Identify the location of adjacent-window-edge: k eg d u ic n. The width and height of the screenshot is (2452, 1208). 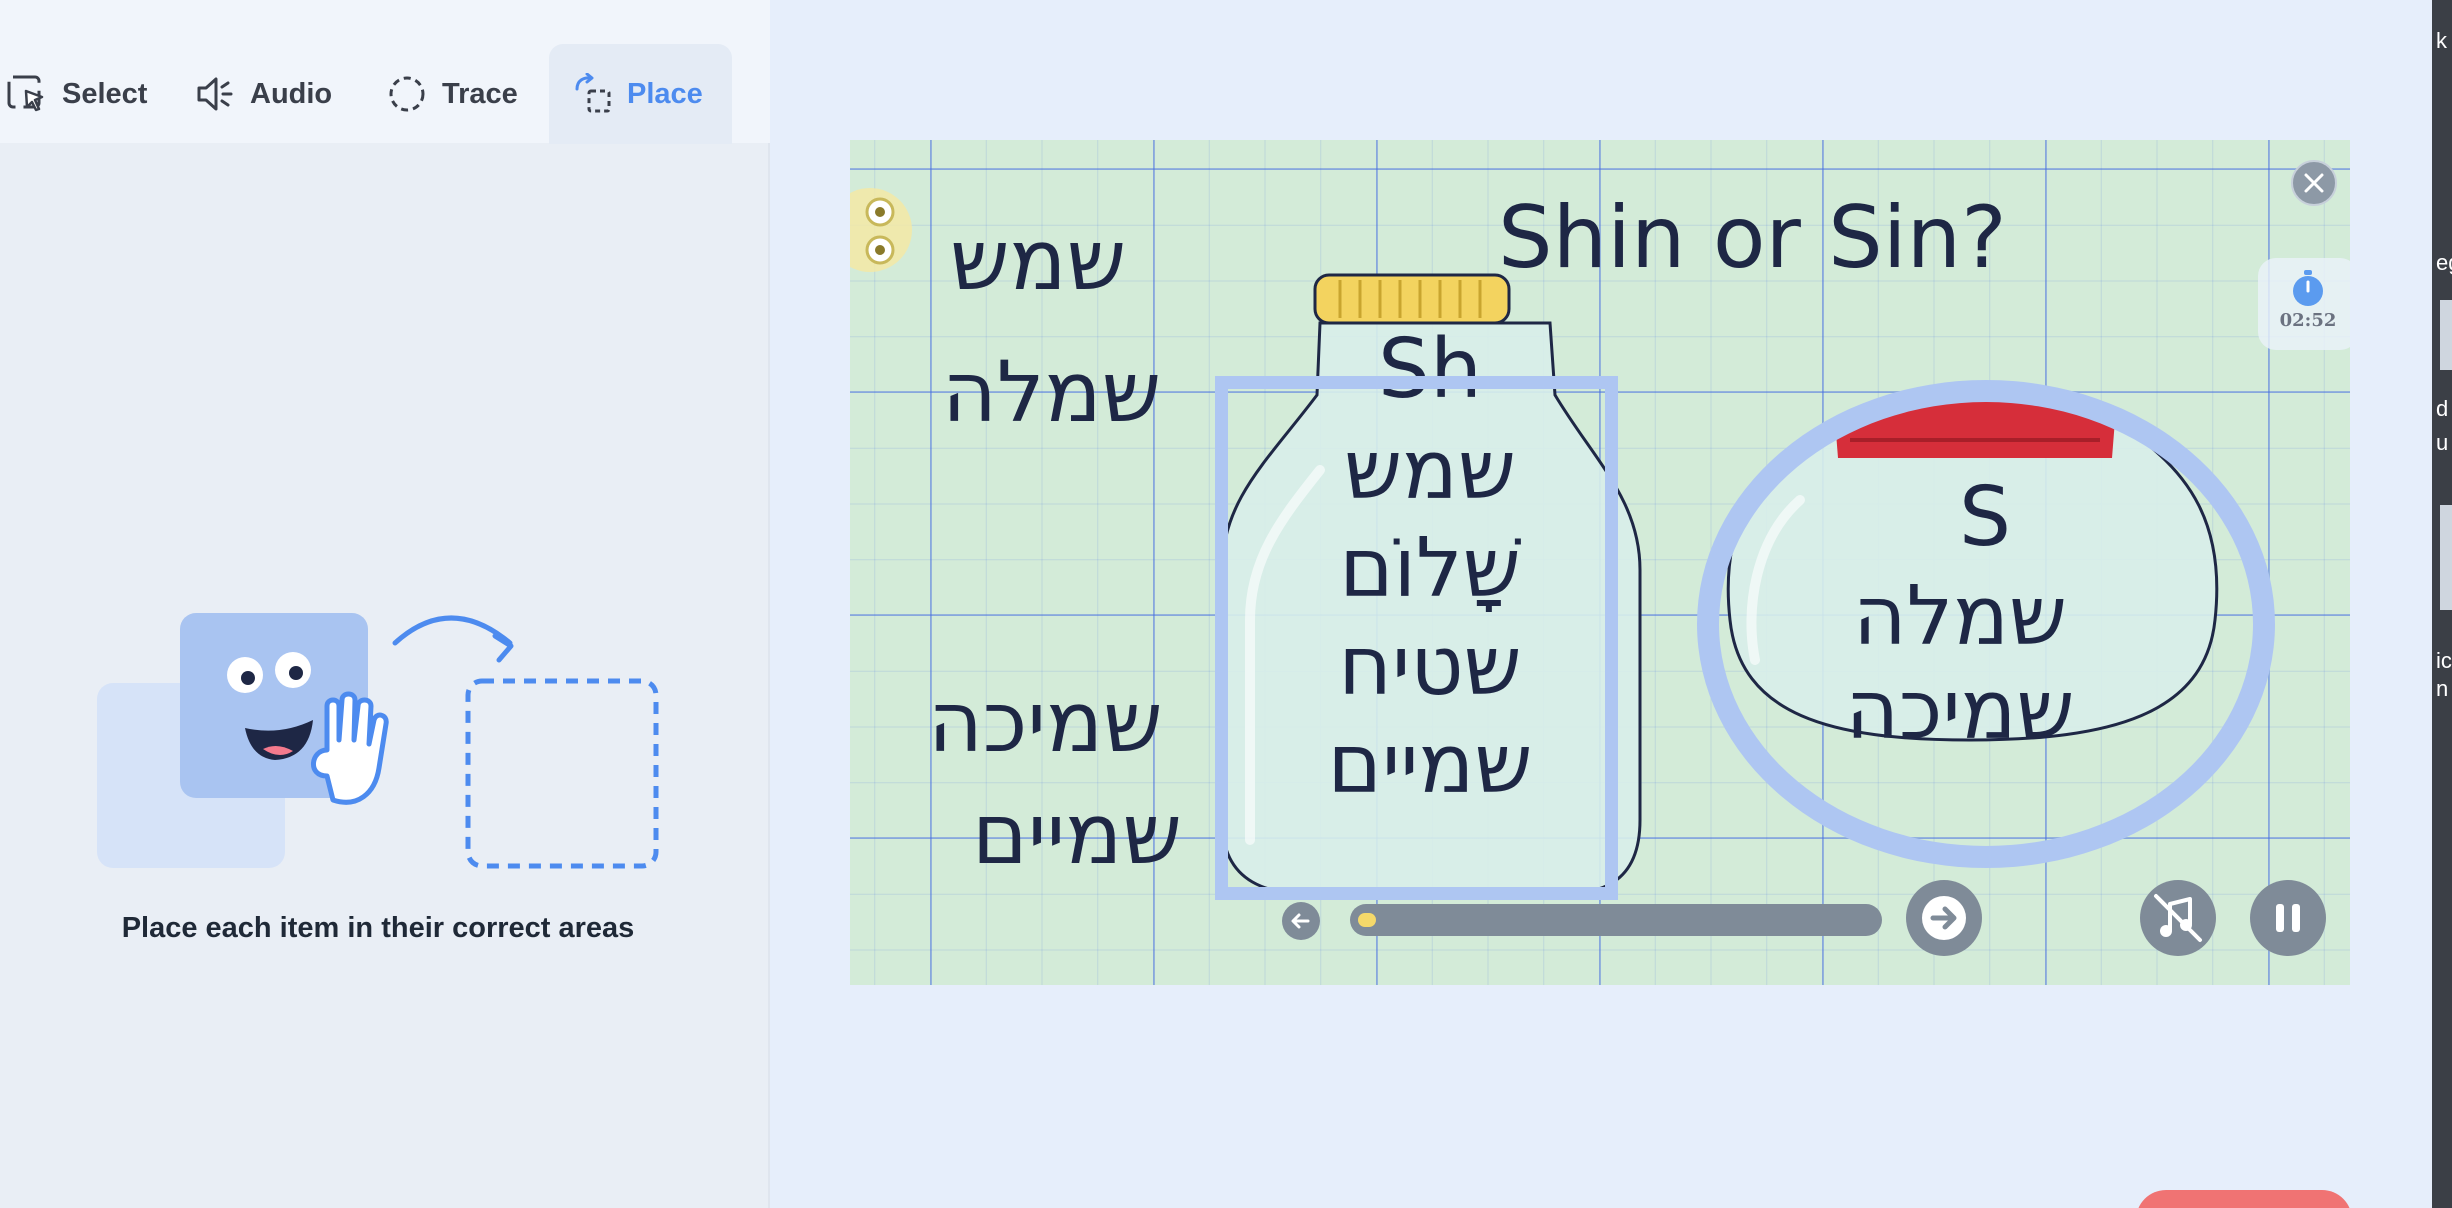
(2442, 604).